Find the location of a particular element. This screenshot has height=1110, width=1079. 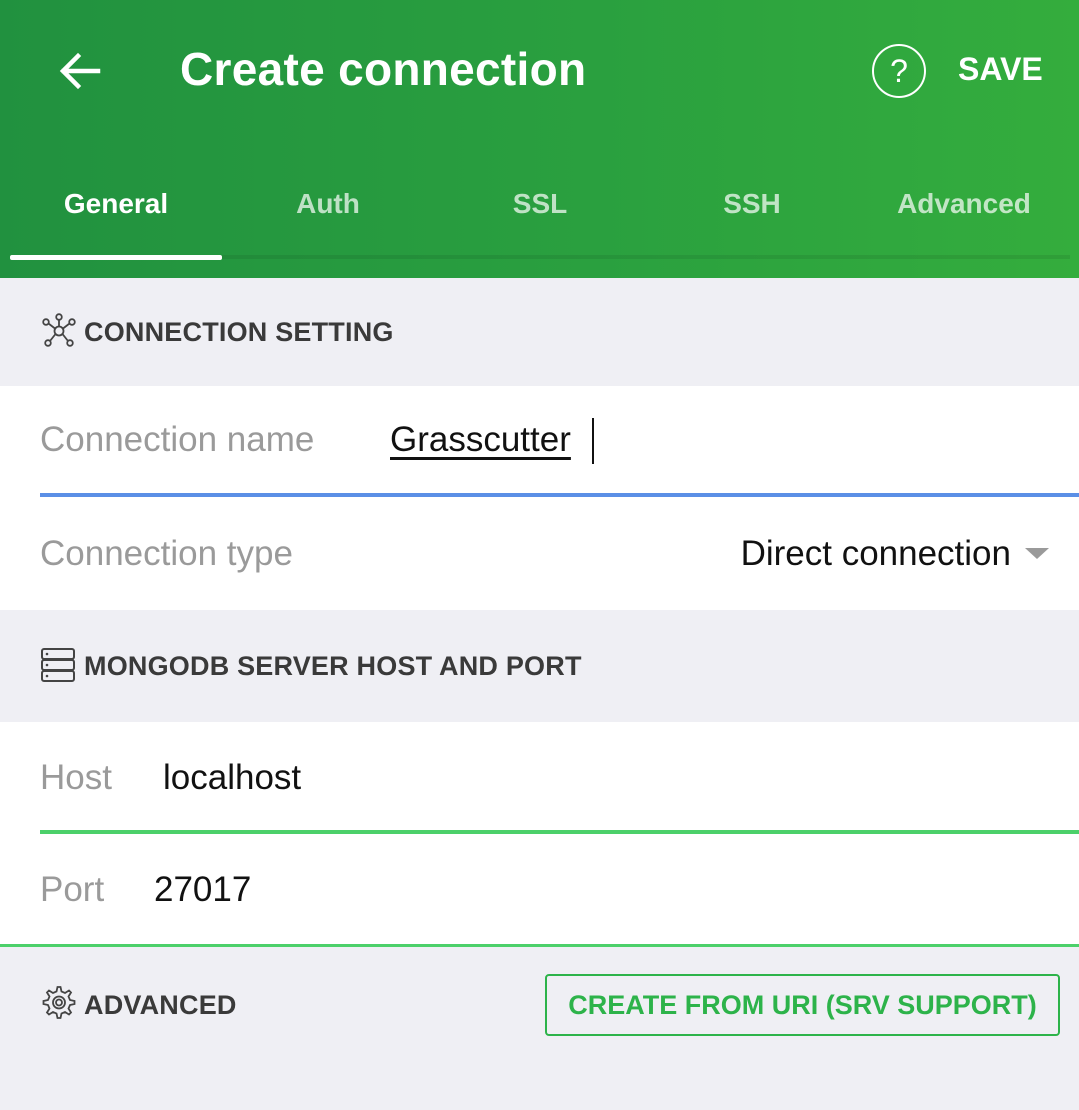

save-button: SAVE is located at coordinates (1000, 69).